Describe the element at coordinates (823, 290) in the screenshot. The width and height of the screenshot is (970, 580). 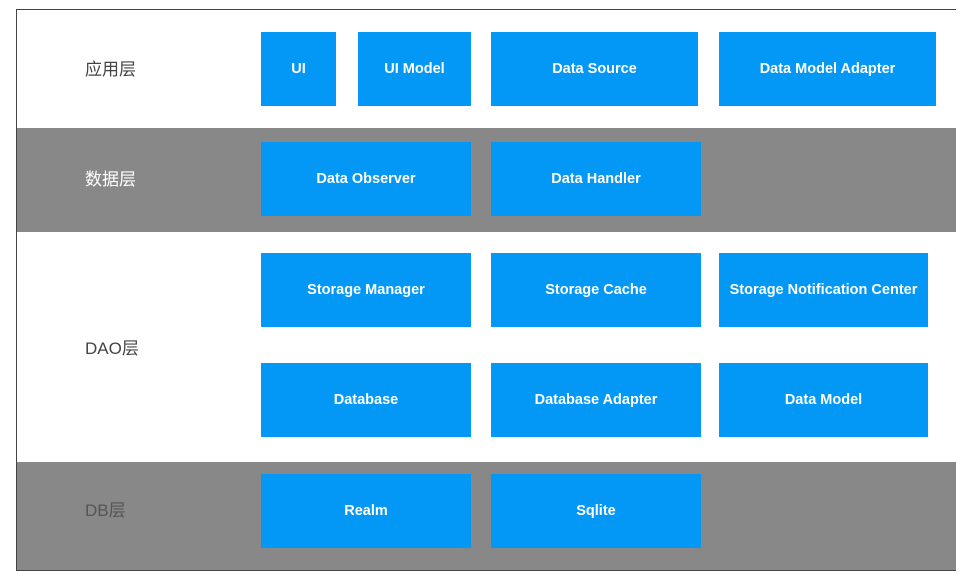
I see `box-storage-notification-center: Storage Notification Center` at that location.